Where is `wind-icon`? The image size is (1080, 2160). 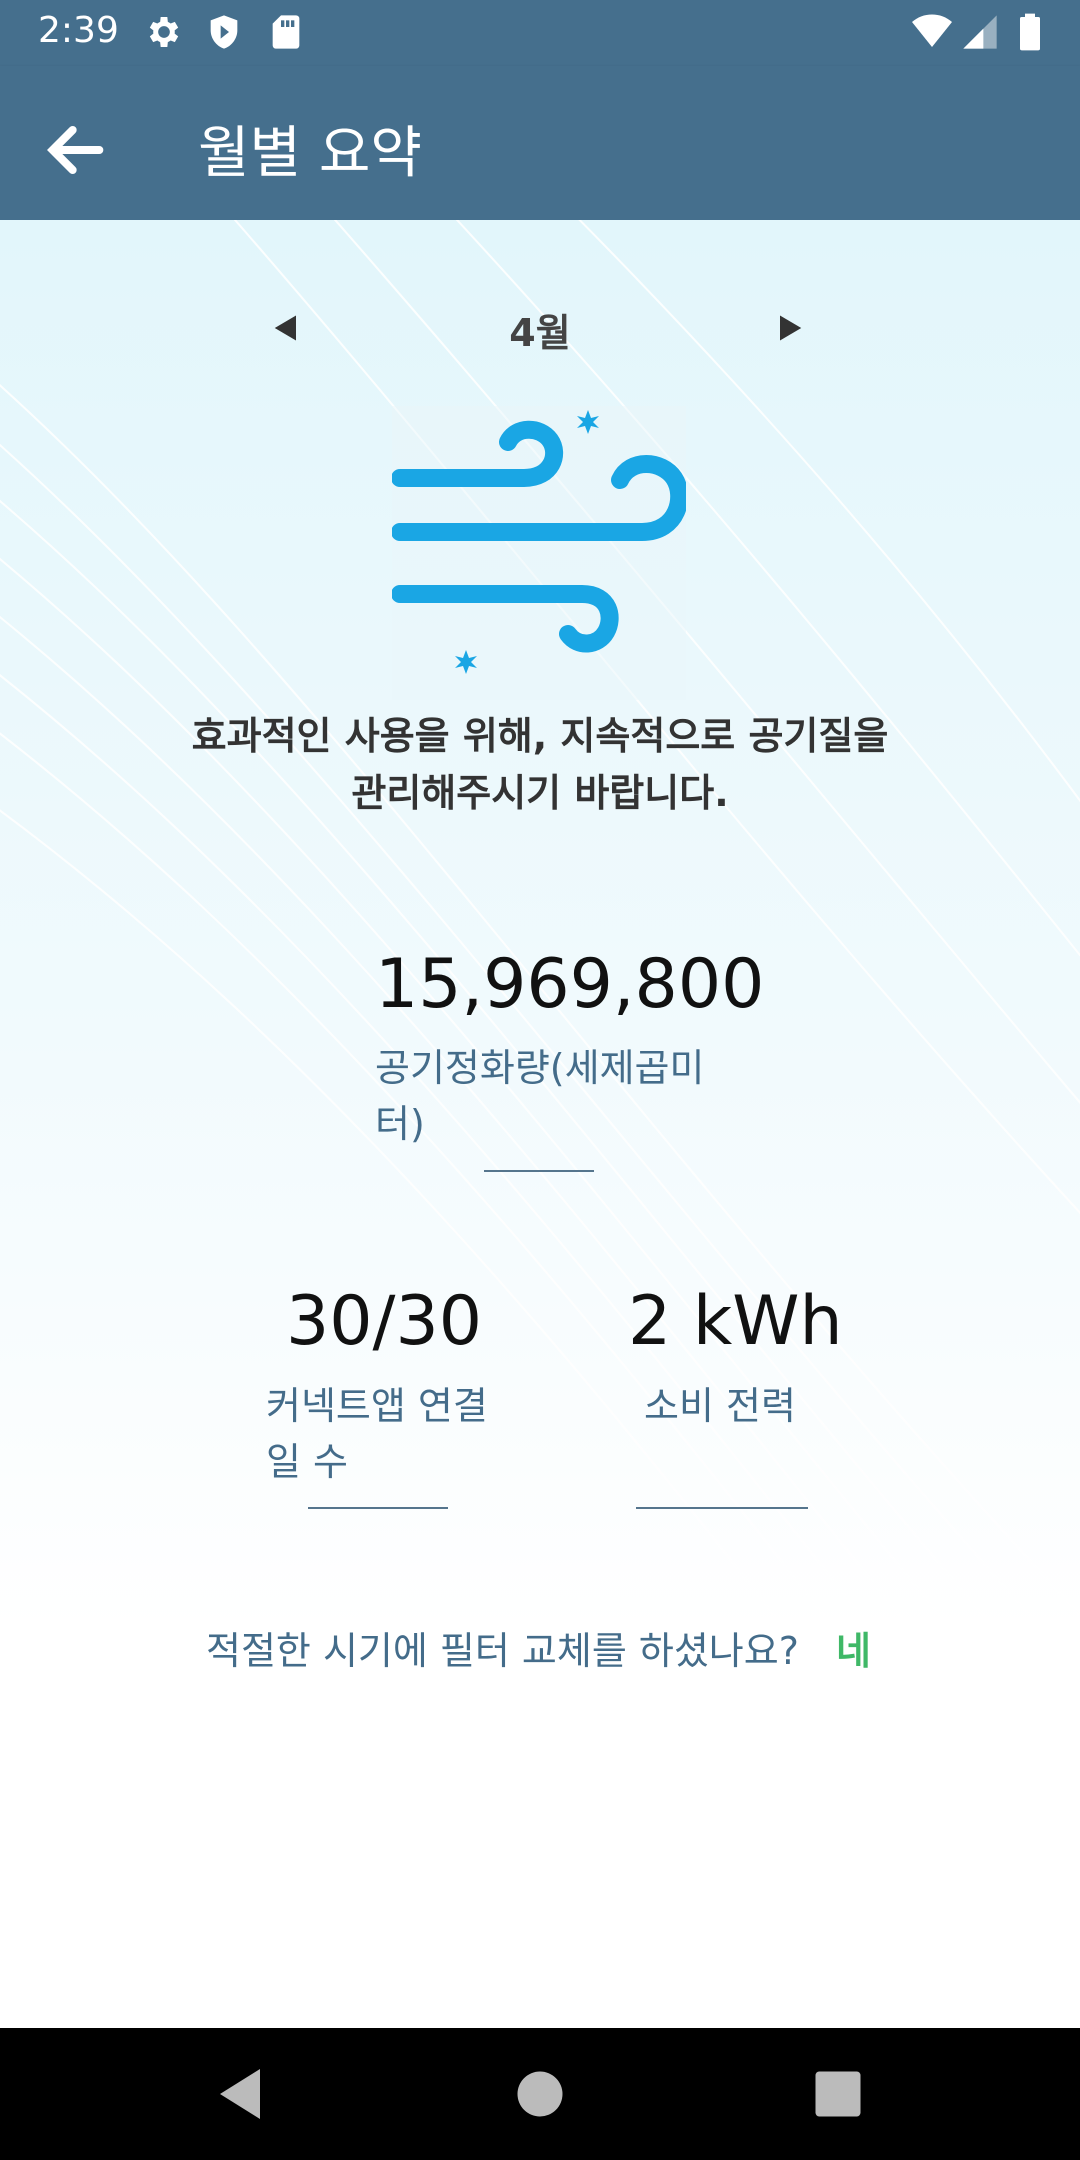
wind-icon is located at coordinates (539, 553).